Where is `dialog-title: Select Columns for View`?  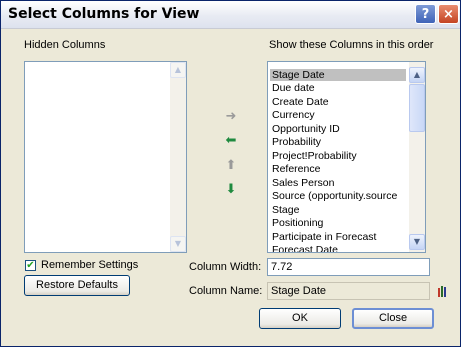 dialog-title: Select Columns for View is located at coordinates (104, 14).